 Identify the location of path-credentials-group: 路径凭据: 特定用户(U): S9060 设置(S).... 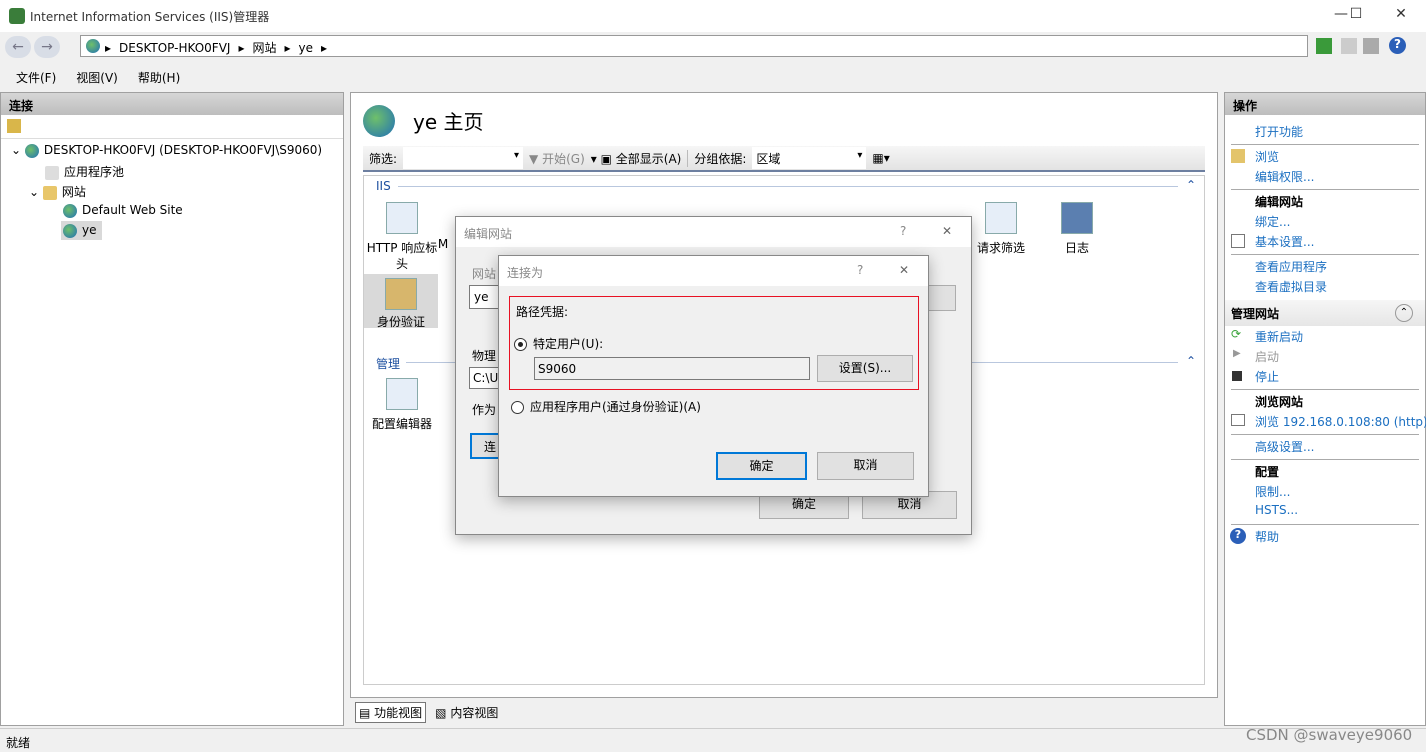
(714, 343).